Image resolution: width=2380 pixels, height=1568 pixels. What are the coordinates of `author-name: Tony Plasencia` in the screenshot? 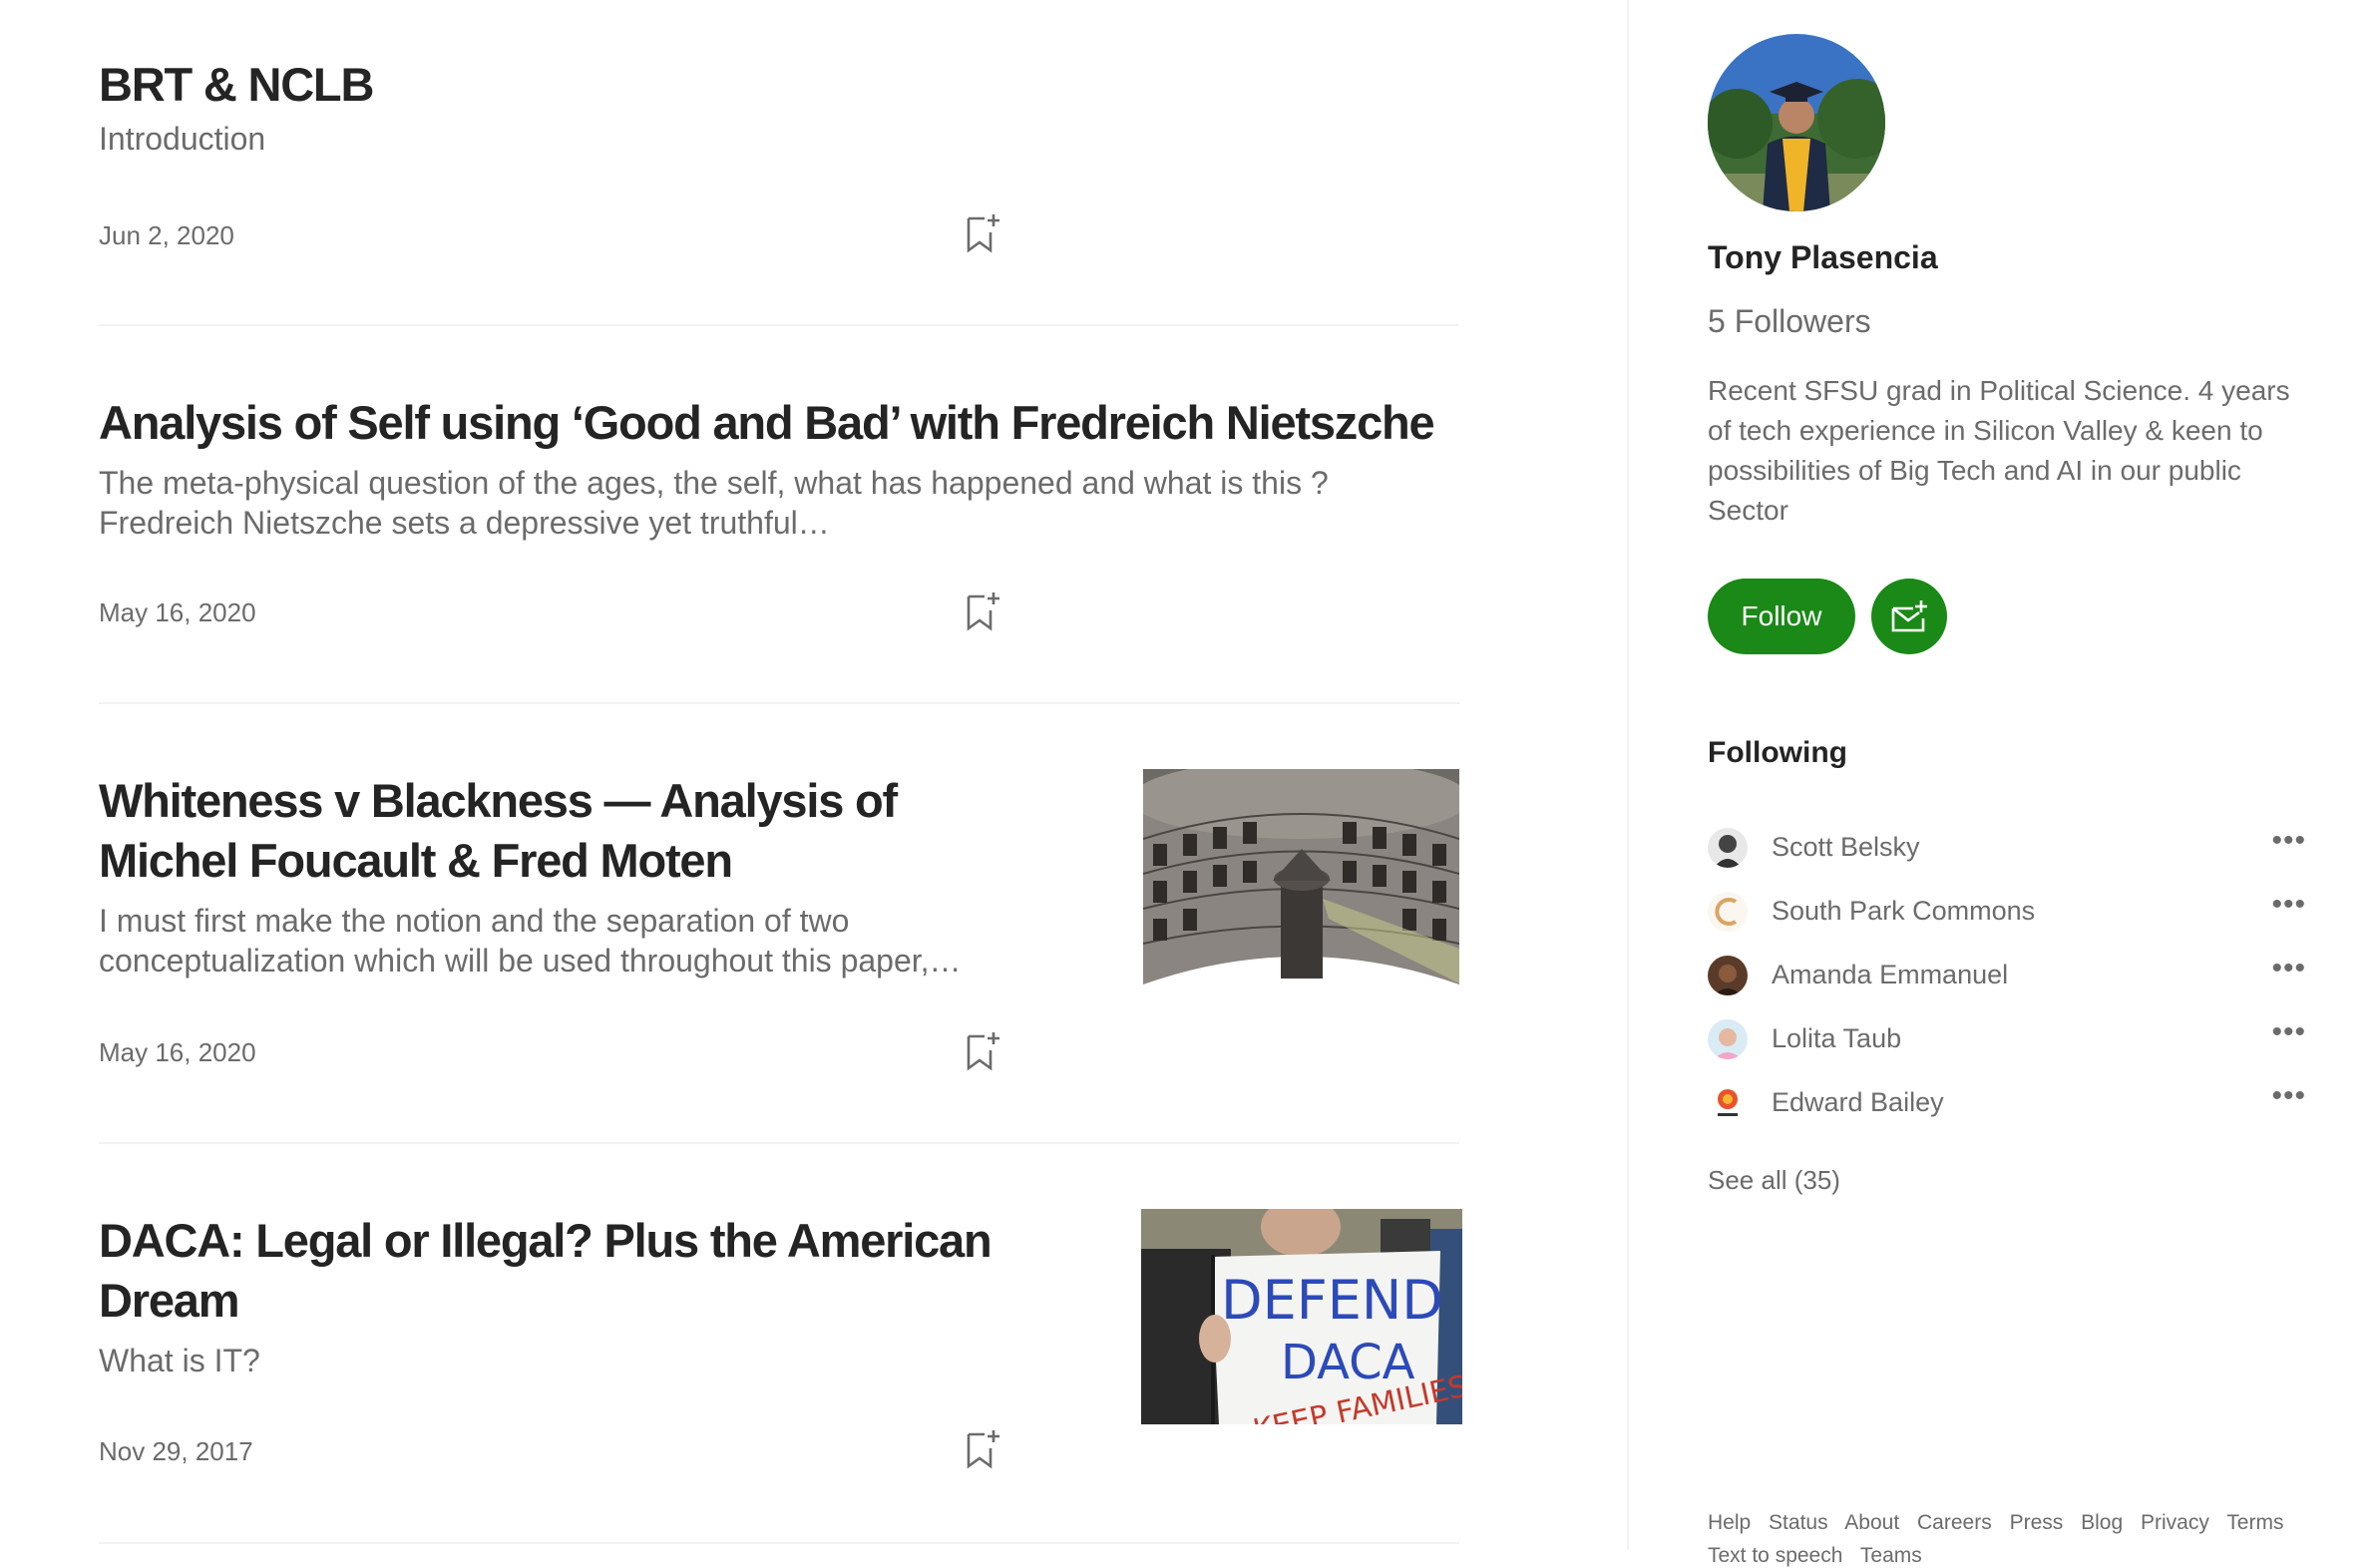 It's located at (1823, 257).